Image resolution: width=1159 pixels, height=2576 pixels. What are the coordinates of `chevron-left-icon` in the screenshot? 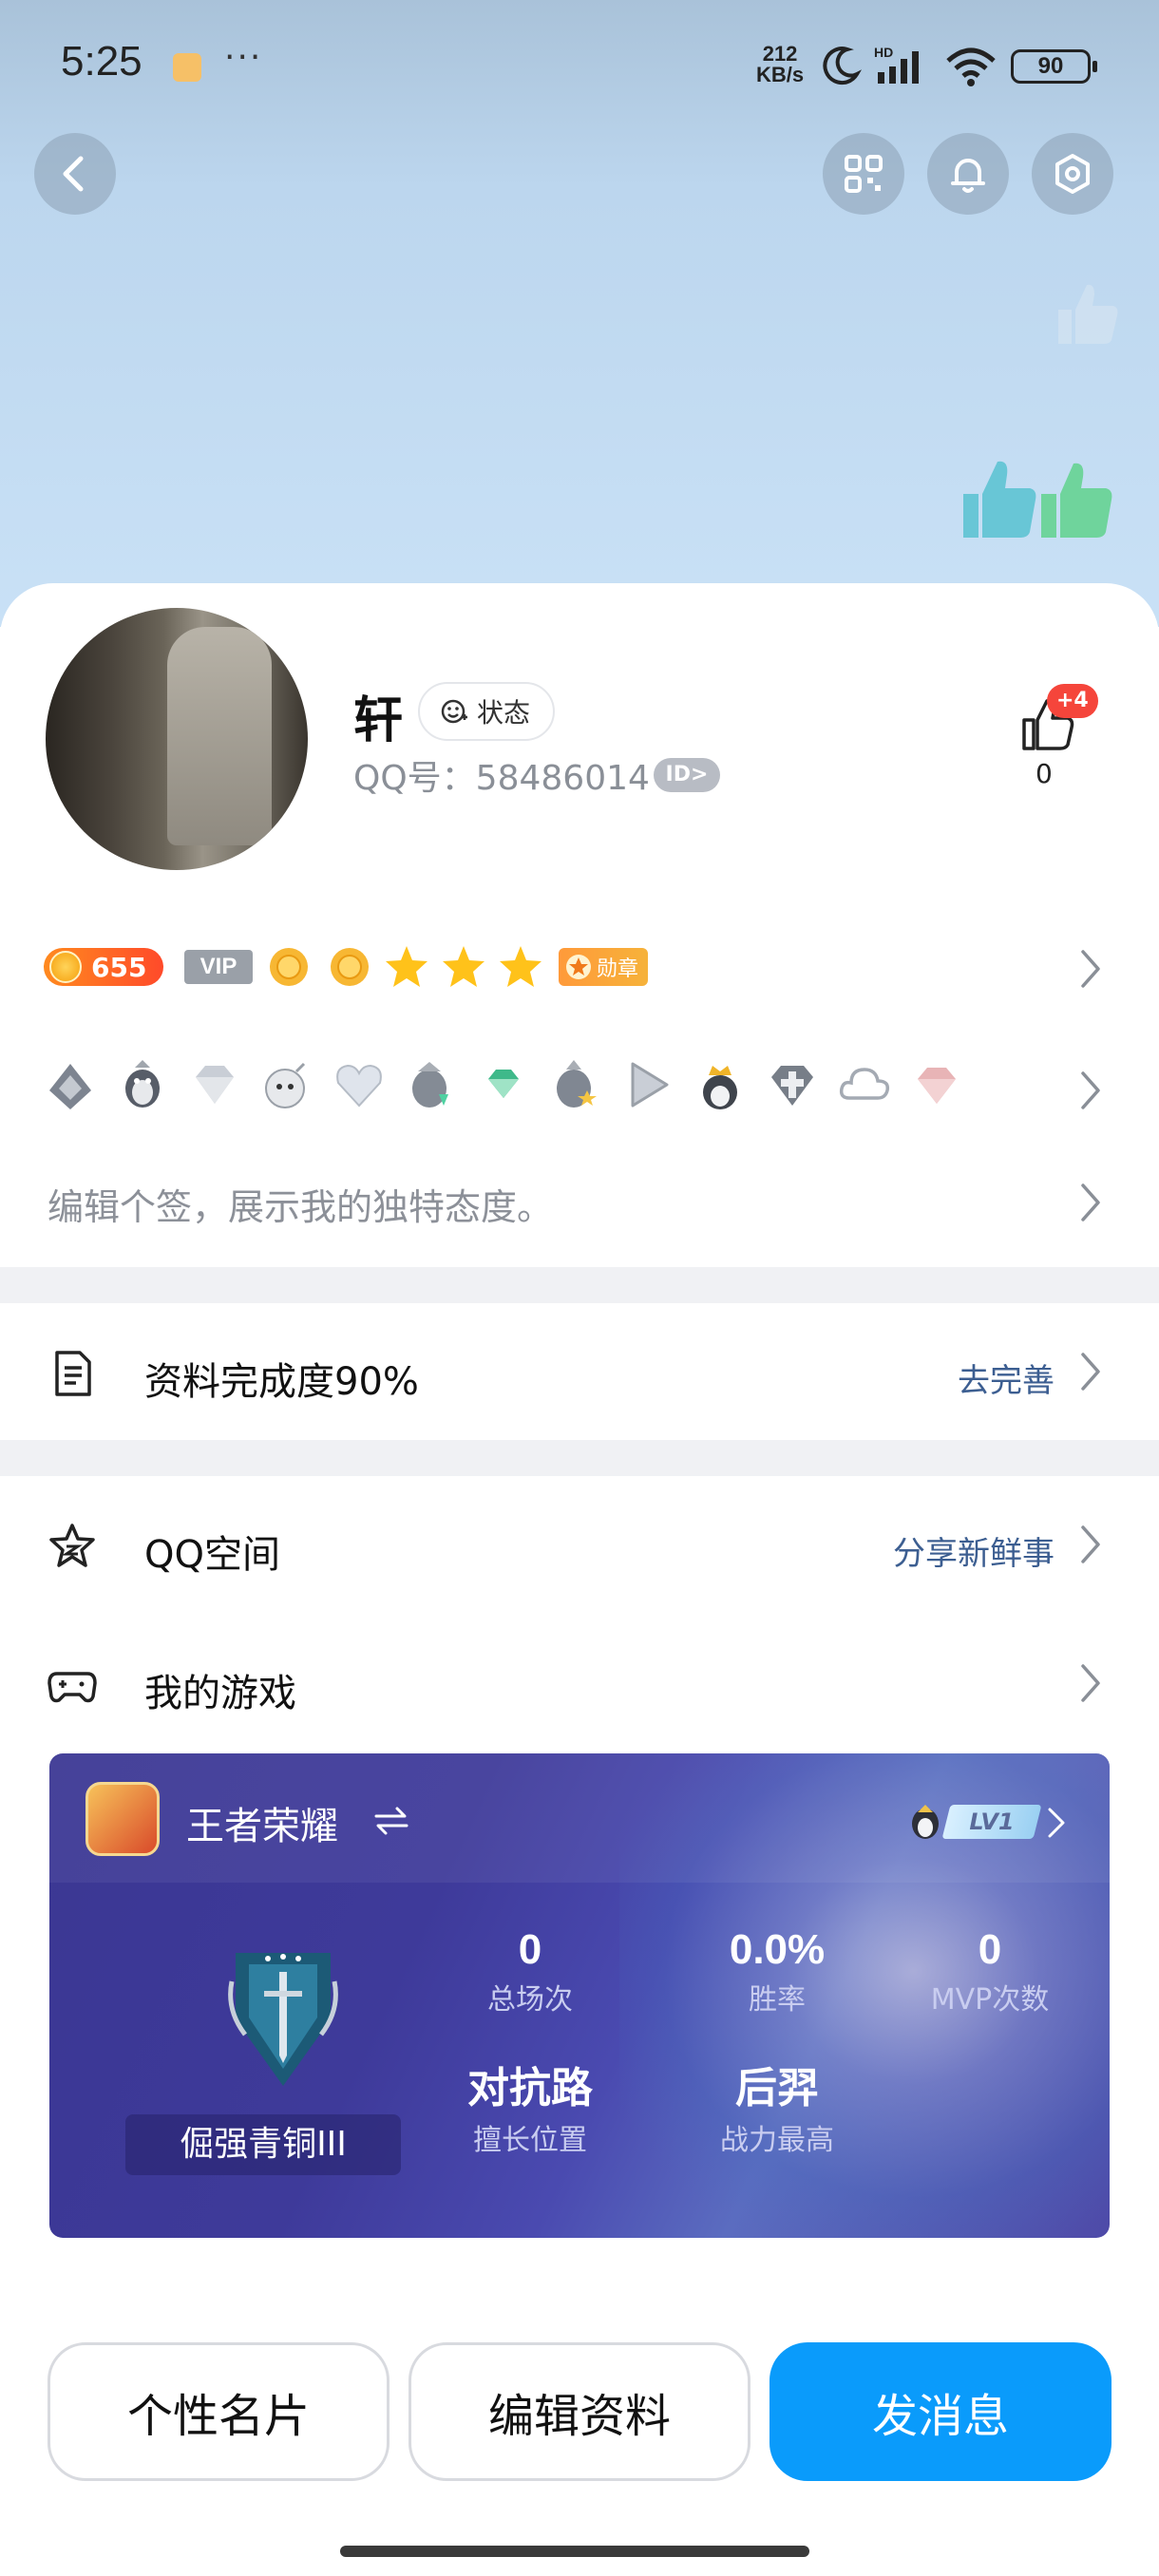 It's located at (73, 174).